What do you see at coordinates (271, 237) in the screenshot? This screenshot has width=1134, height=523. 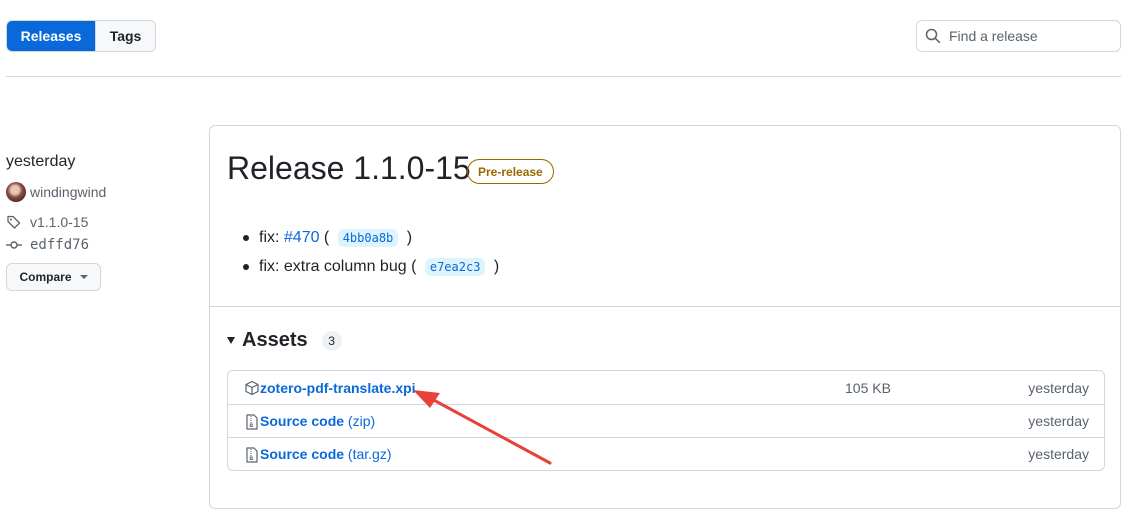 I see `note-text: fix:` at bounding box center [271, 237].